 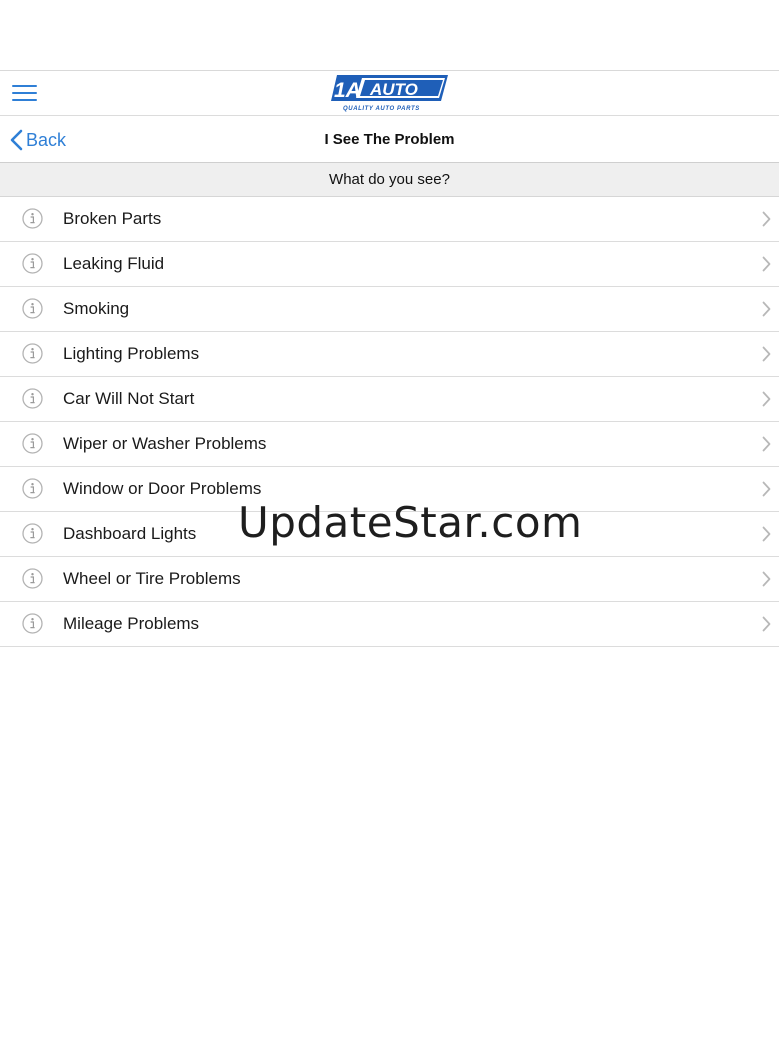 I want to click on list-item: Car Will Not Start, so click(x=389, y=399).